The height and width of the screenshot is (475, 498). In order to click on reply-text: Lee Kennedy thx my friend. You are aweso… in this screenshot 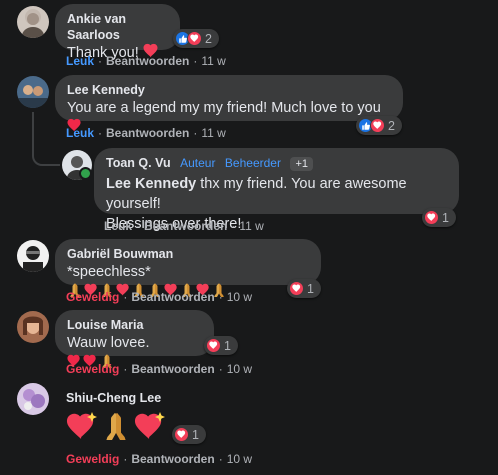, I will do `click(276, 194)`.